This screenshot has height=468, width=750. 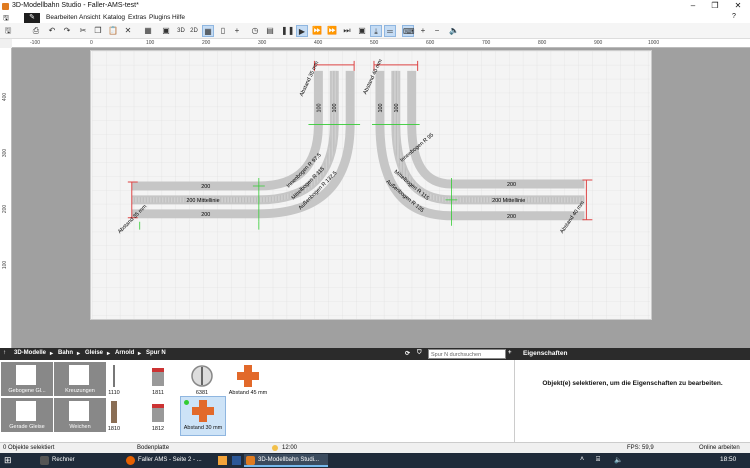 What do you see at coordinates (734, 16) in the screenshot?
I see `help-icon: ?` at bounding box center [734, 16].